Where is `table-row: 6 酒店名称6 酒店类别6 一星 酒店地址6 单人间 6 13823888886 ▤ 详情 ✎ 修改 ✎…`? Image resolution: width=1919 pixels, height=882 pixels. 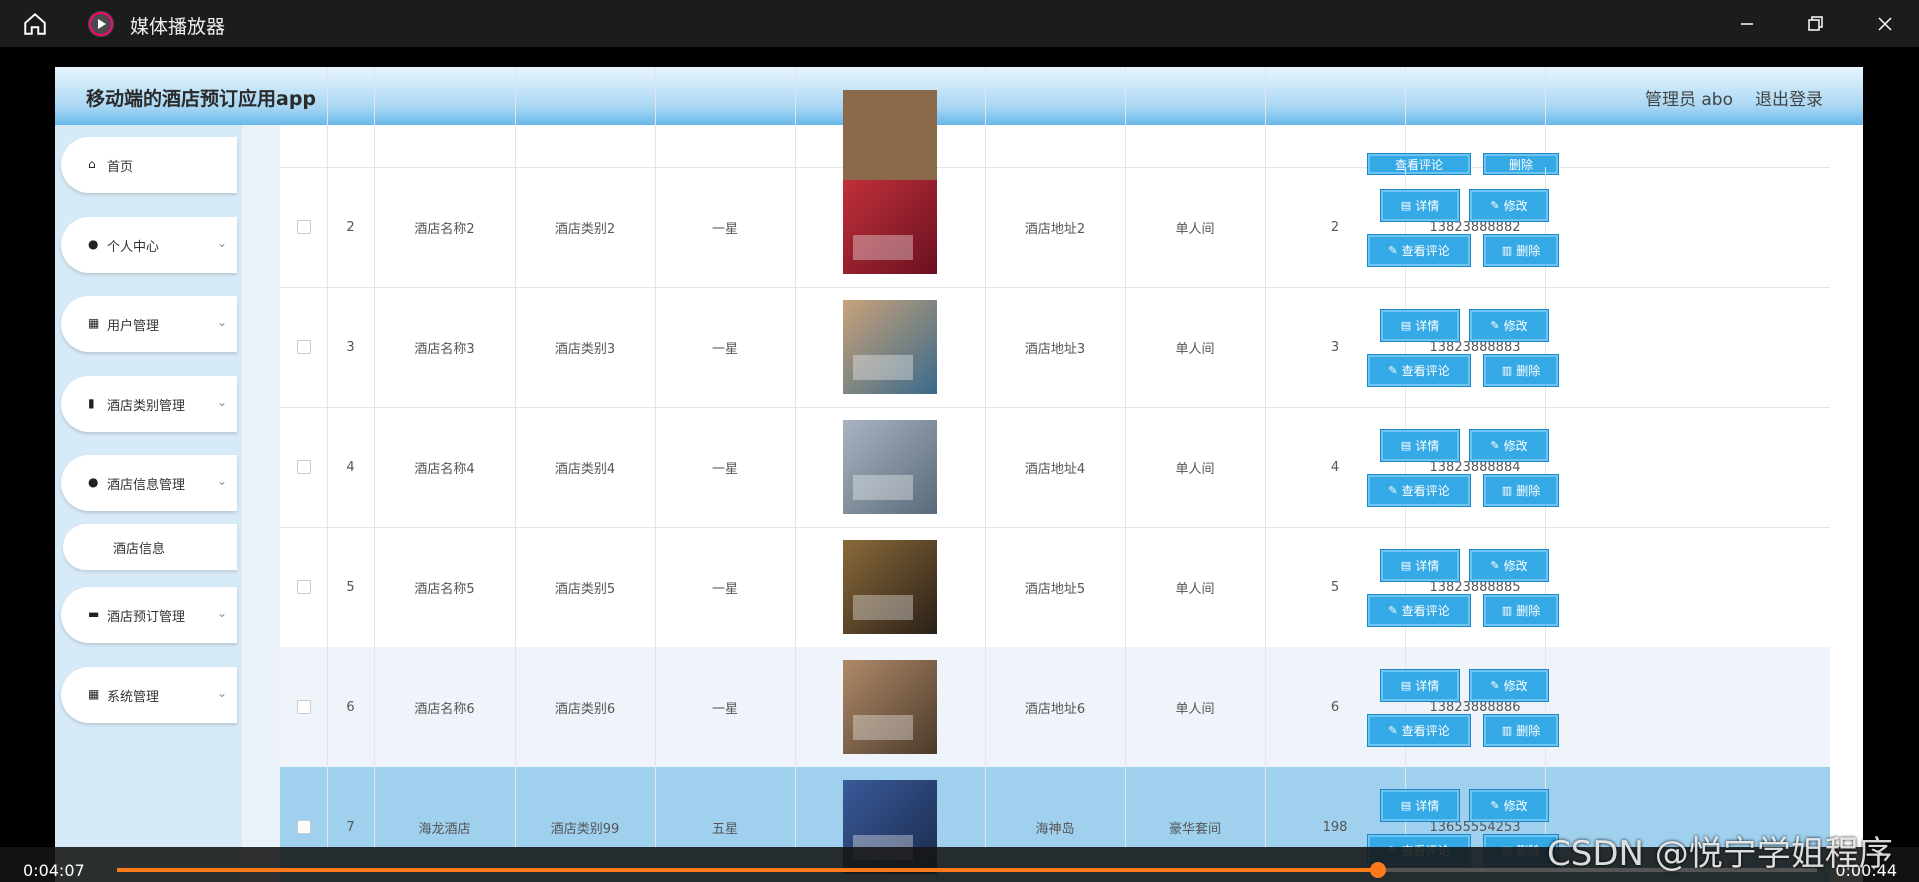 table-row: 6 酒店名称6 酒店类别6 一星 酒店地址6 单人间 6 13823888886 ▤ 详情 ✎ 修改 ✎… is located at coordinates (1055, 707).